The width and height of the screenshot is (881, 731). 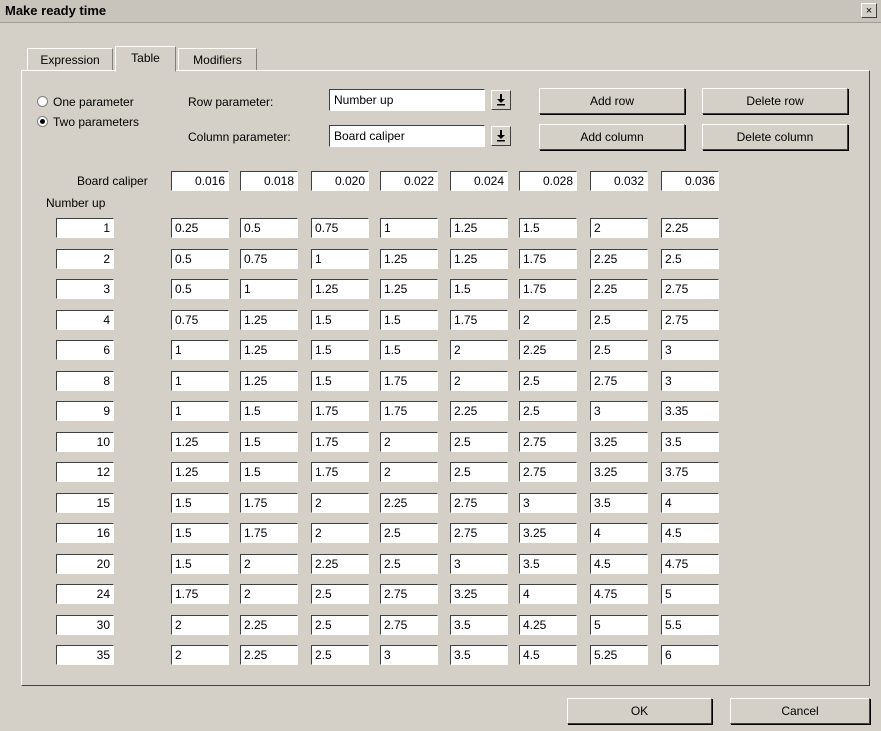 What do you see at coordinates (85, 289) in the screenshot?
I see `row-header-cell: 3` at bounding box center [85, 289].